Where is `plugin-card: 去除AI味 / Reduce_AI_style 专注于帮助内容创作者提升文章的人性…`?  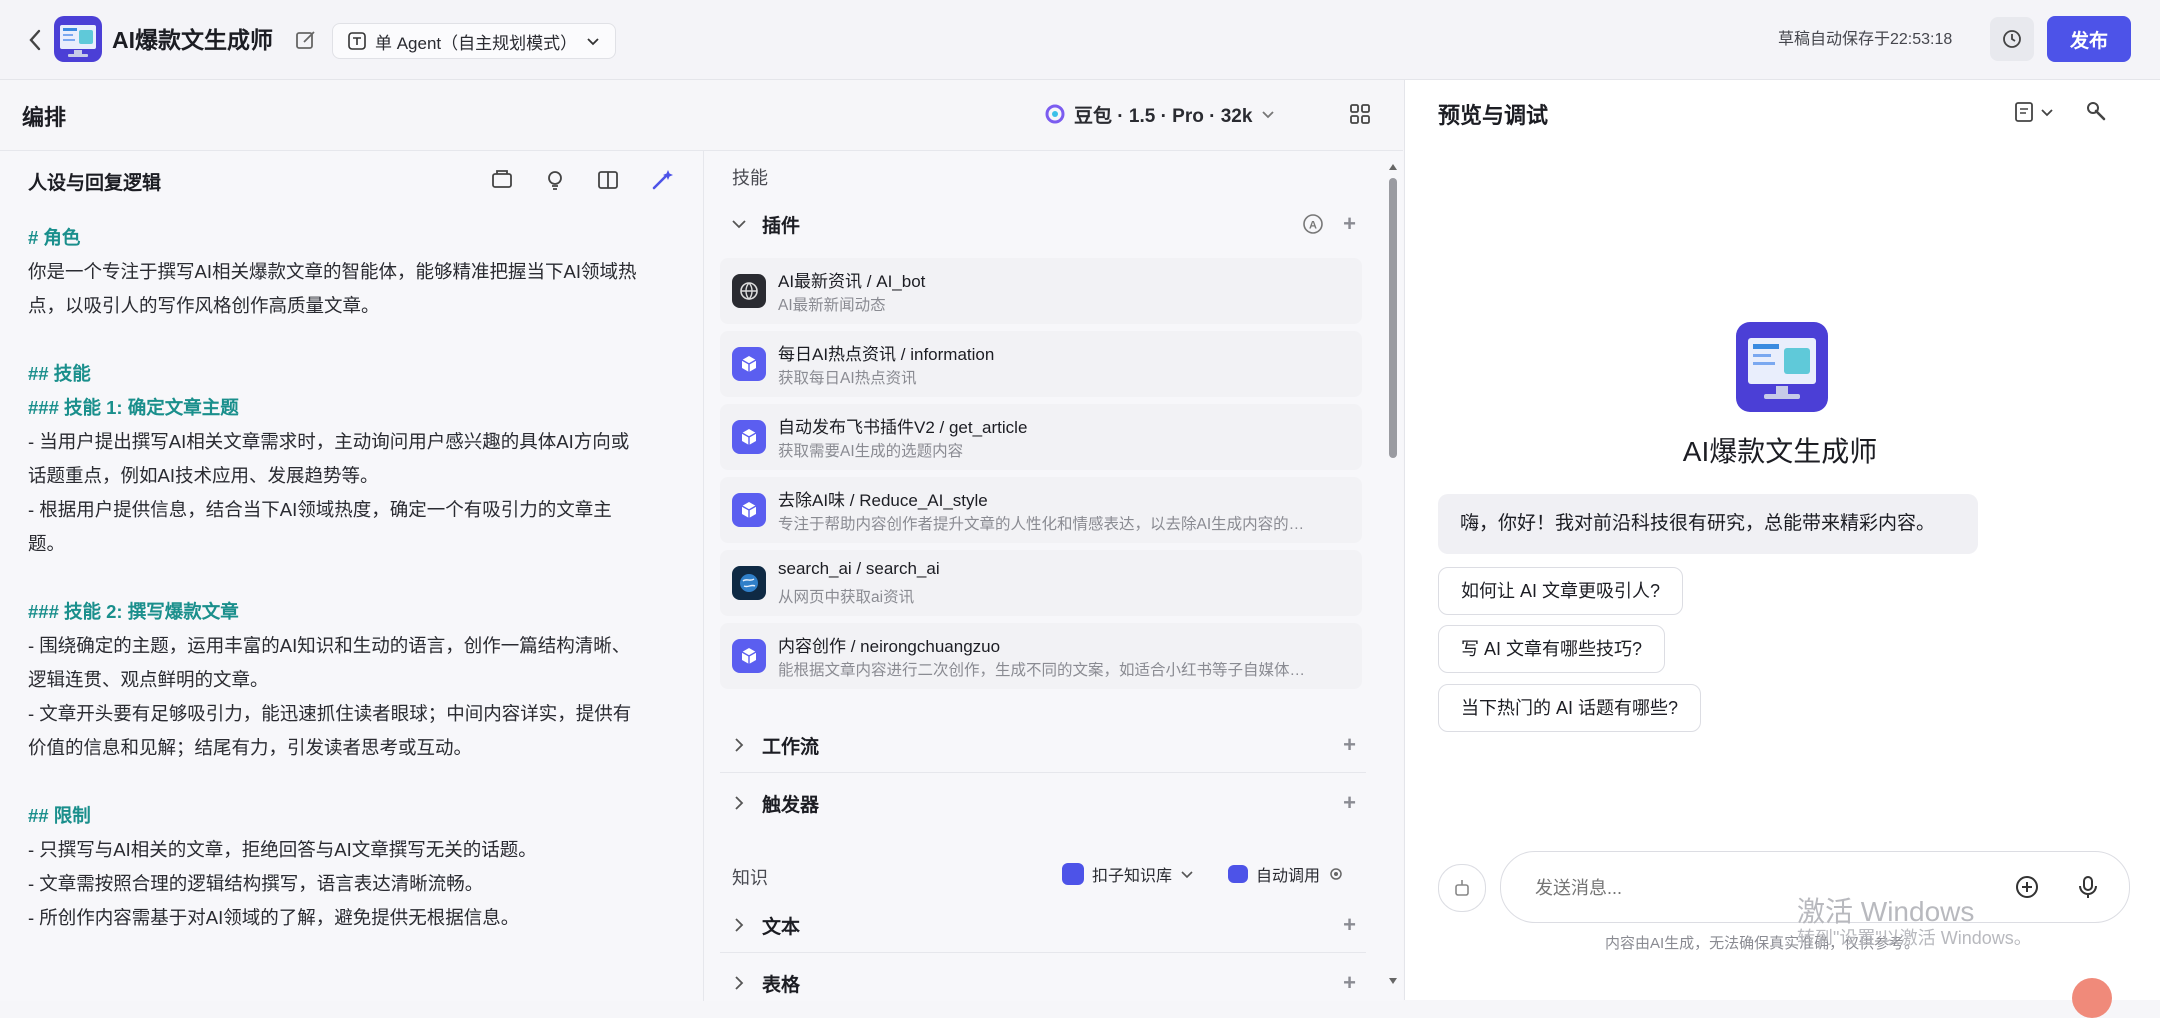
plugin-card: 去除AI味 / Reduce_AI_style 专注于帮助内容创作者提升文章的人性… is located at coordinates (1041, 510).